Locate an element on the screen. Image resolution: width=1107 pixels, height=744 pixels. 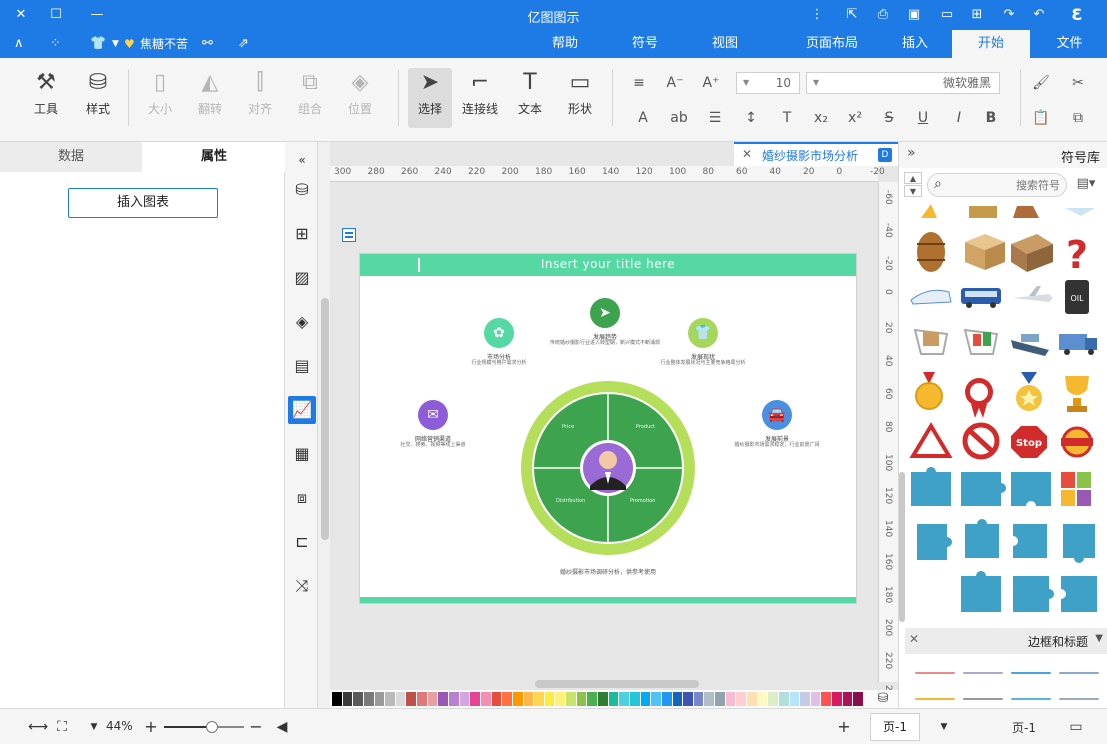
zoom-in-icon: + is located at coordinates (151, 727).